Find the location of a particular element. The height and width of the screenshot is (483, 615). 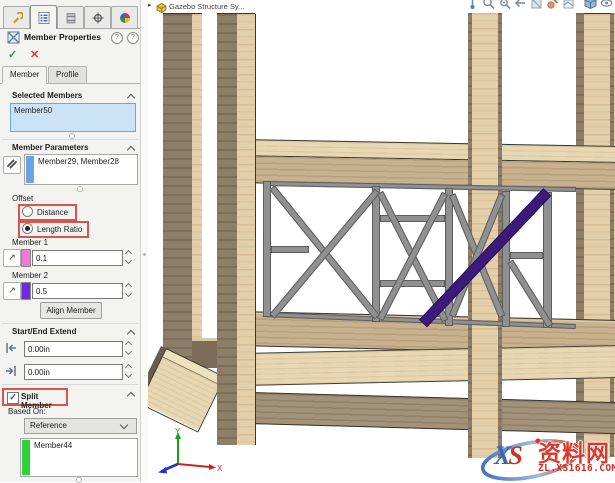

list-item: Member50 is located at coordinates (33, 110).